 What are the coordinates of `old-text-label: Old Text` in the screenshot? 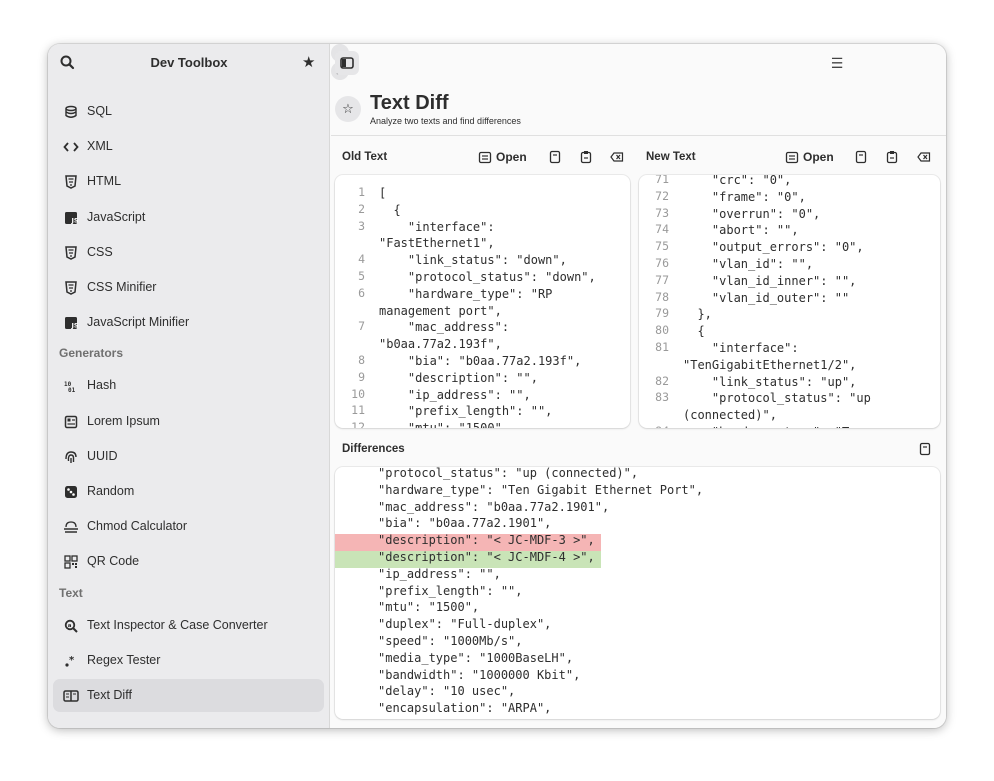 It's located at (365, 157).